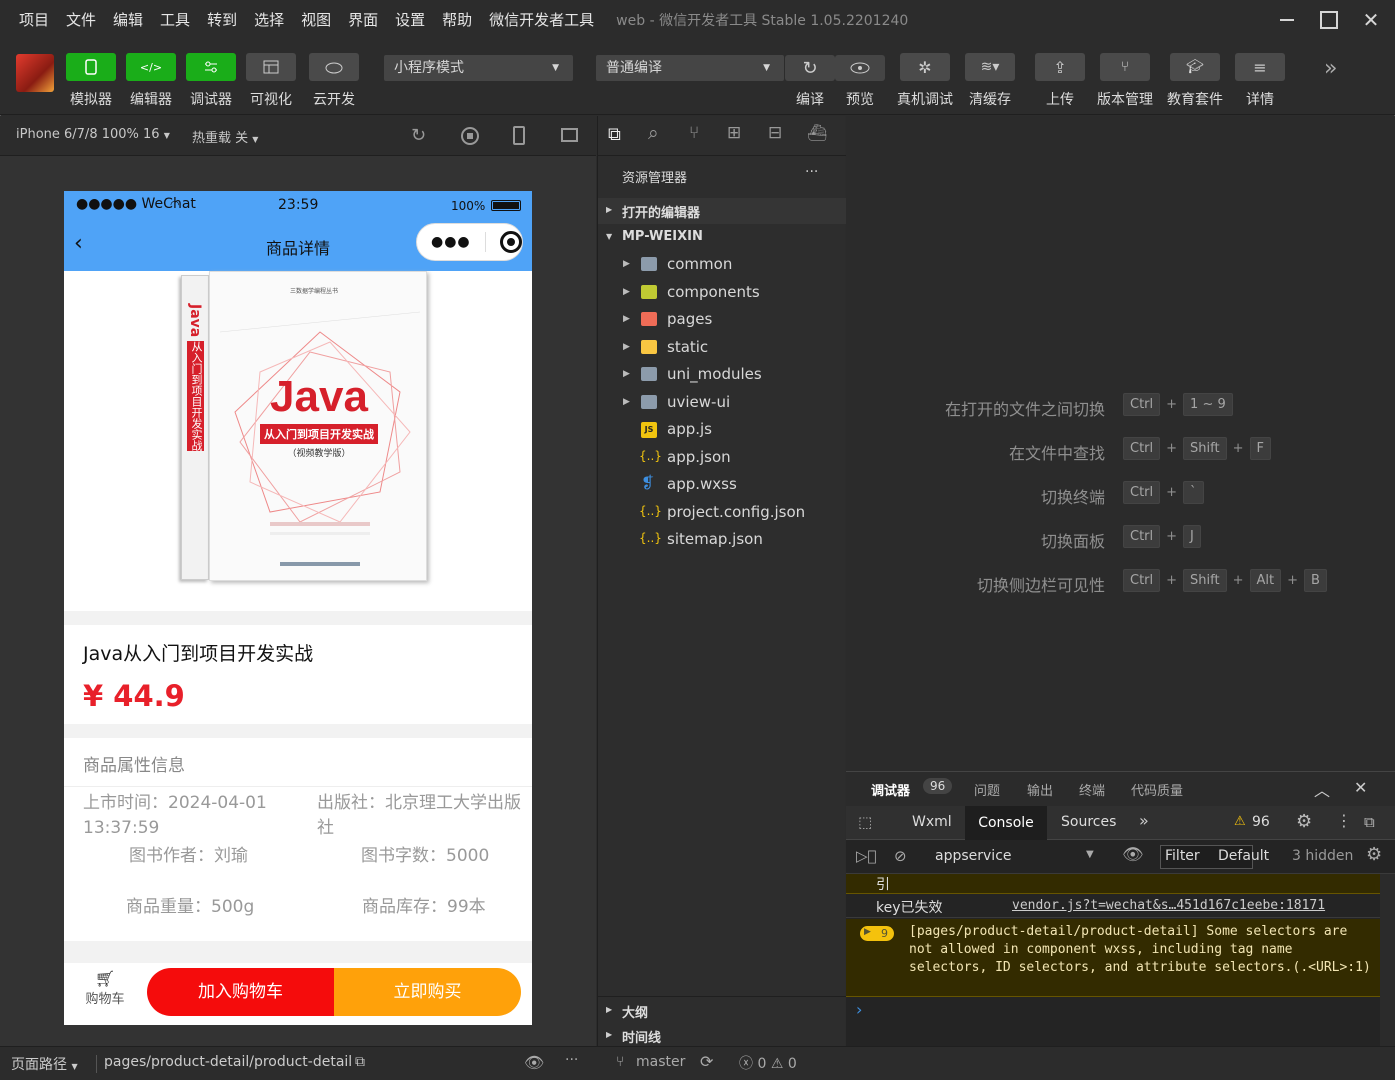 Image resolution: width=1395 pixels, height=1080 pixels. I want to click on status-more-button: ···, so click(571, 1060).